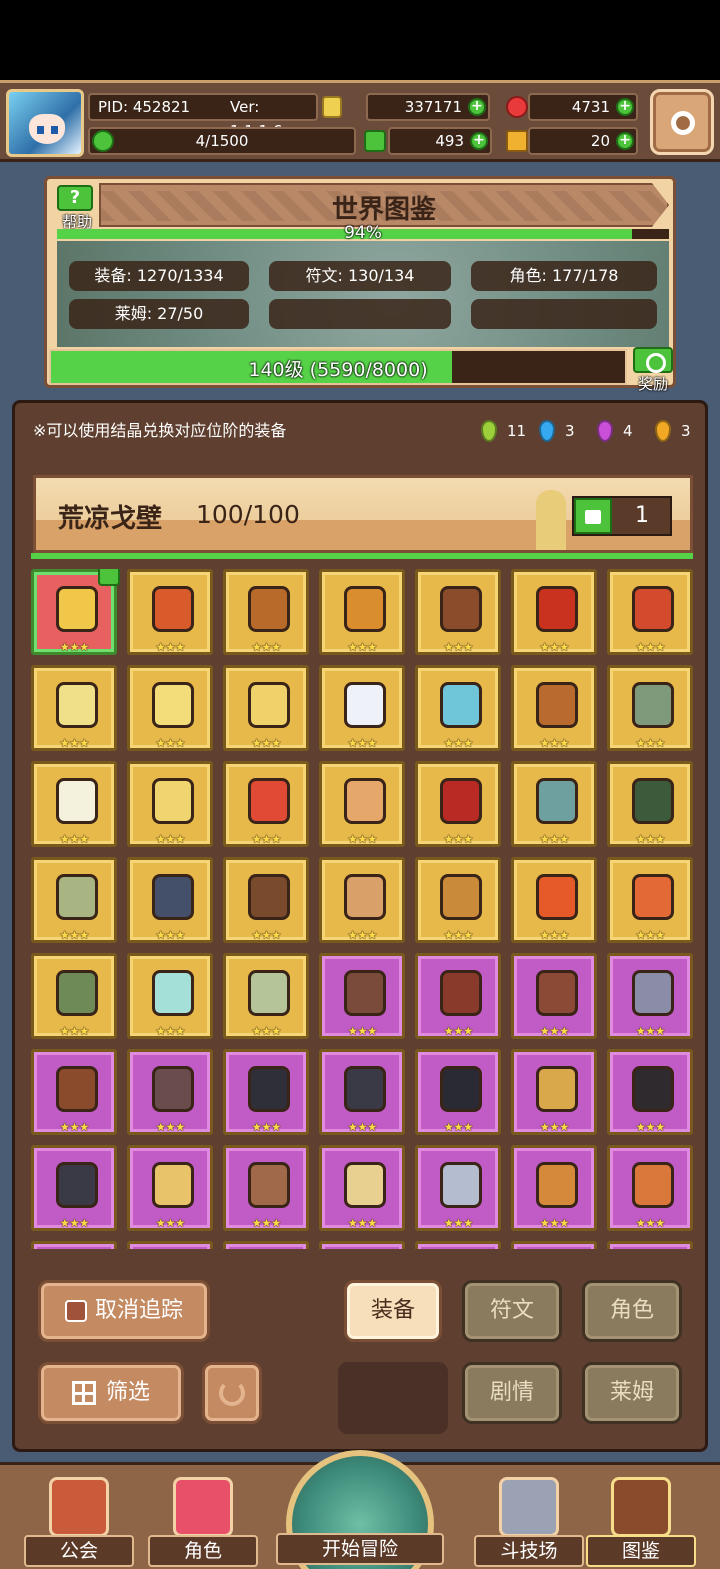  Describe the element at coordinates (76, 206) in the screenshot. I see `help-button: ? 帮助` at that location.